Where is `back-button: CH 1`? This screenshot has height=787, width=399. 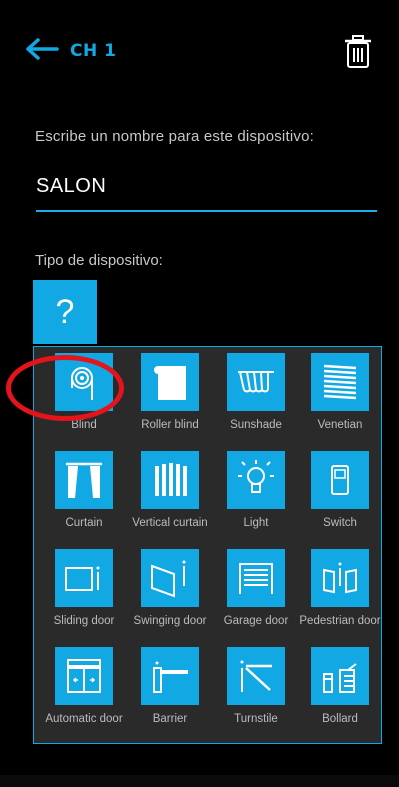
back-button: CH 1 is located at coordinates (74, 51).